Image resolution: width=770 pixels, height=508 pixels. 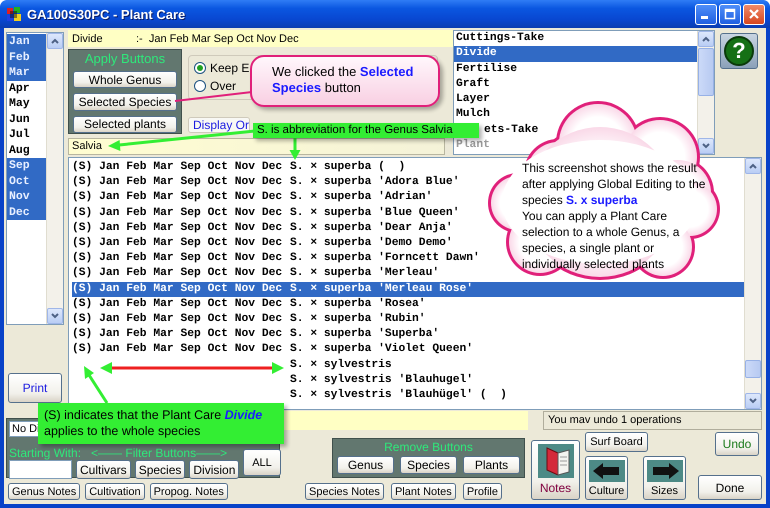 I want to click on print-button: Print, so click(x=35, y=388).